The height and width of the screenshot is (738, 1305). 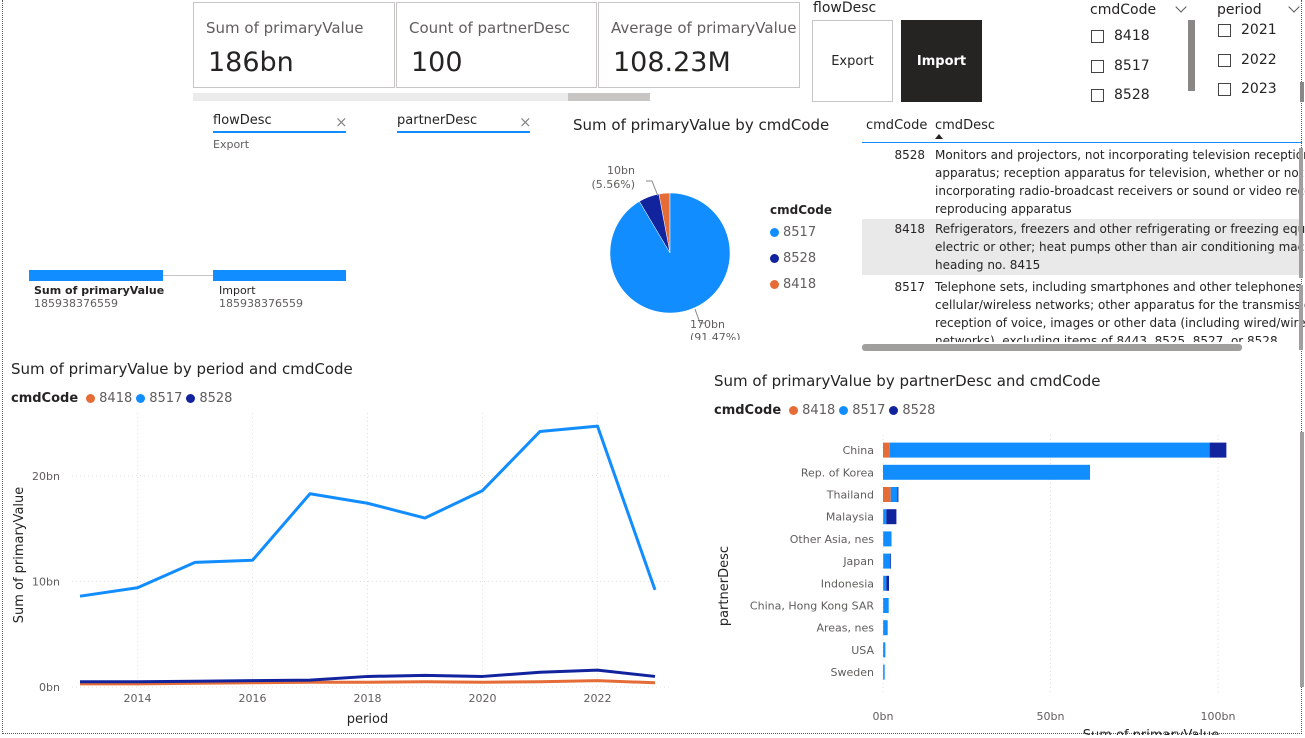 What do you see at coordinates (1247, 30) in the screenshot?
I see `period-option: 2021` at bounding box center [1247, 30].